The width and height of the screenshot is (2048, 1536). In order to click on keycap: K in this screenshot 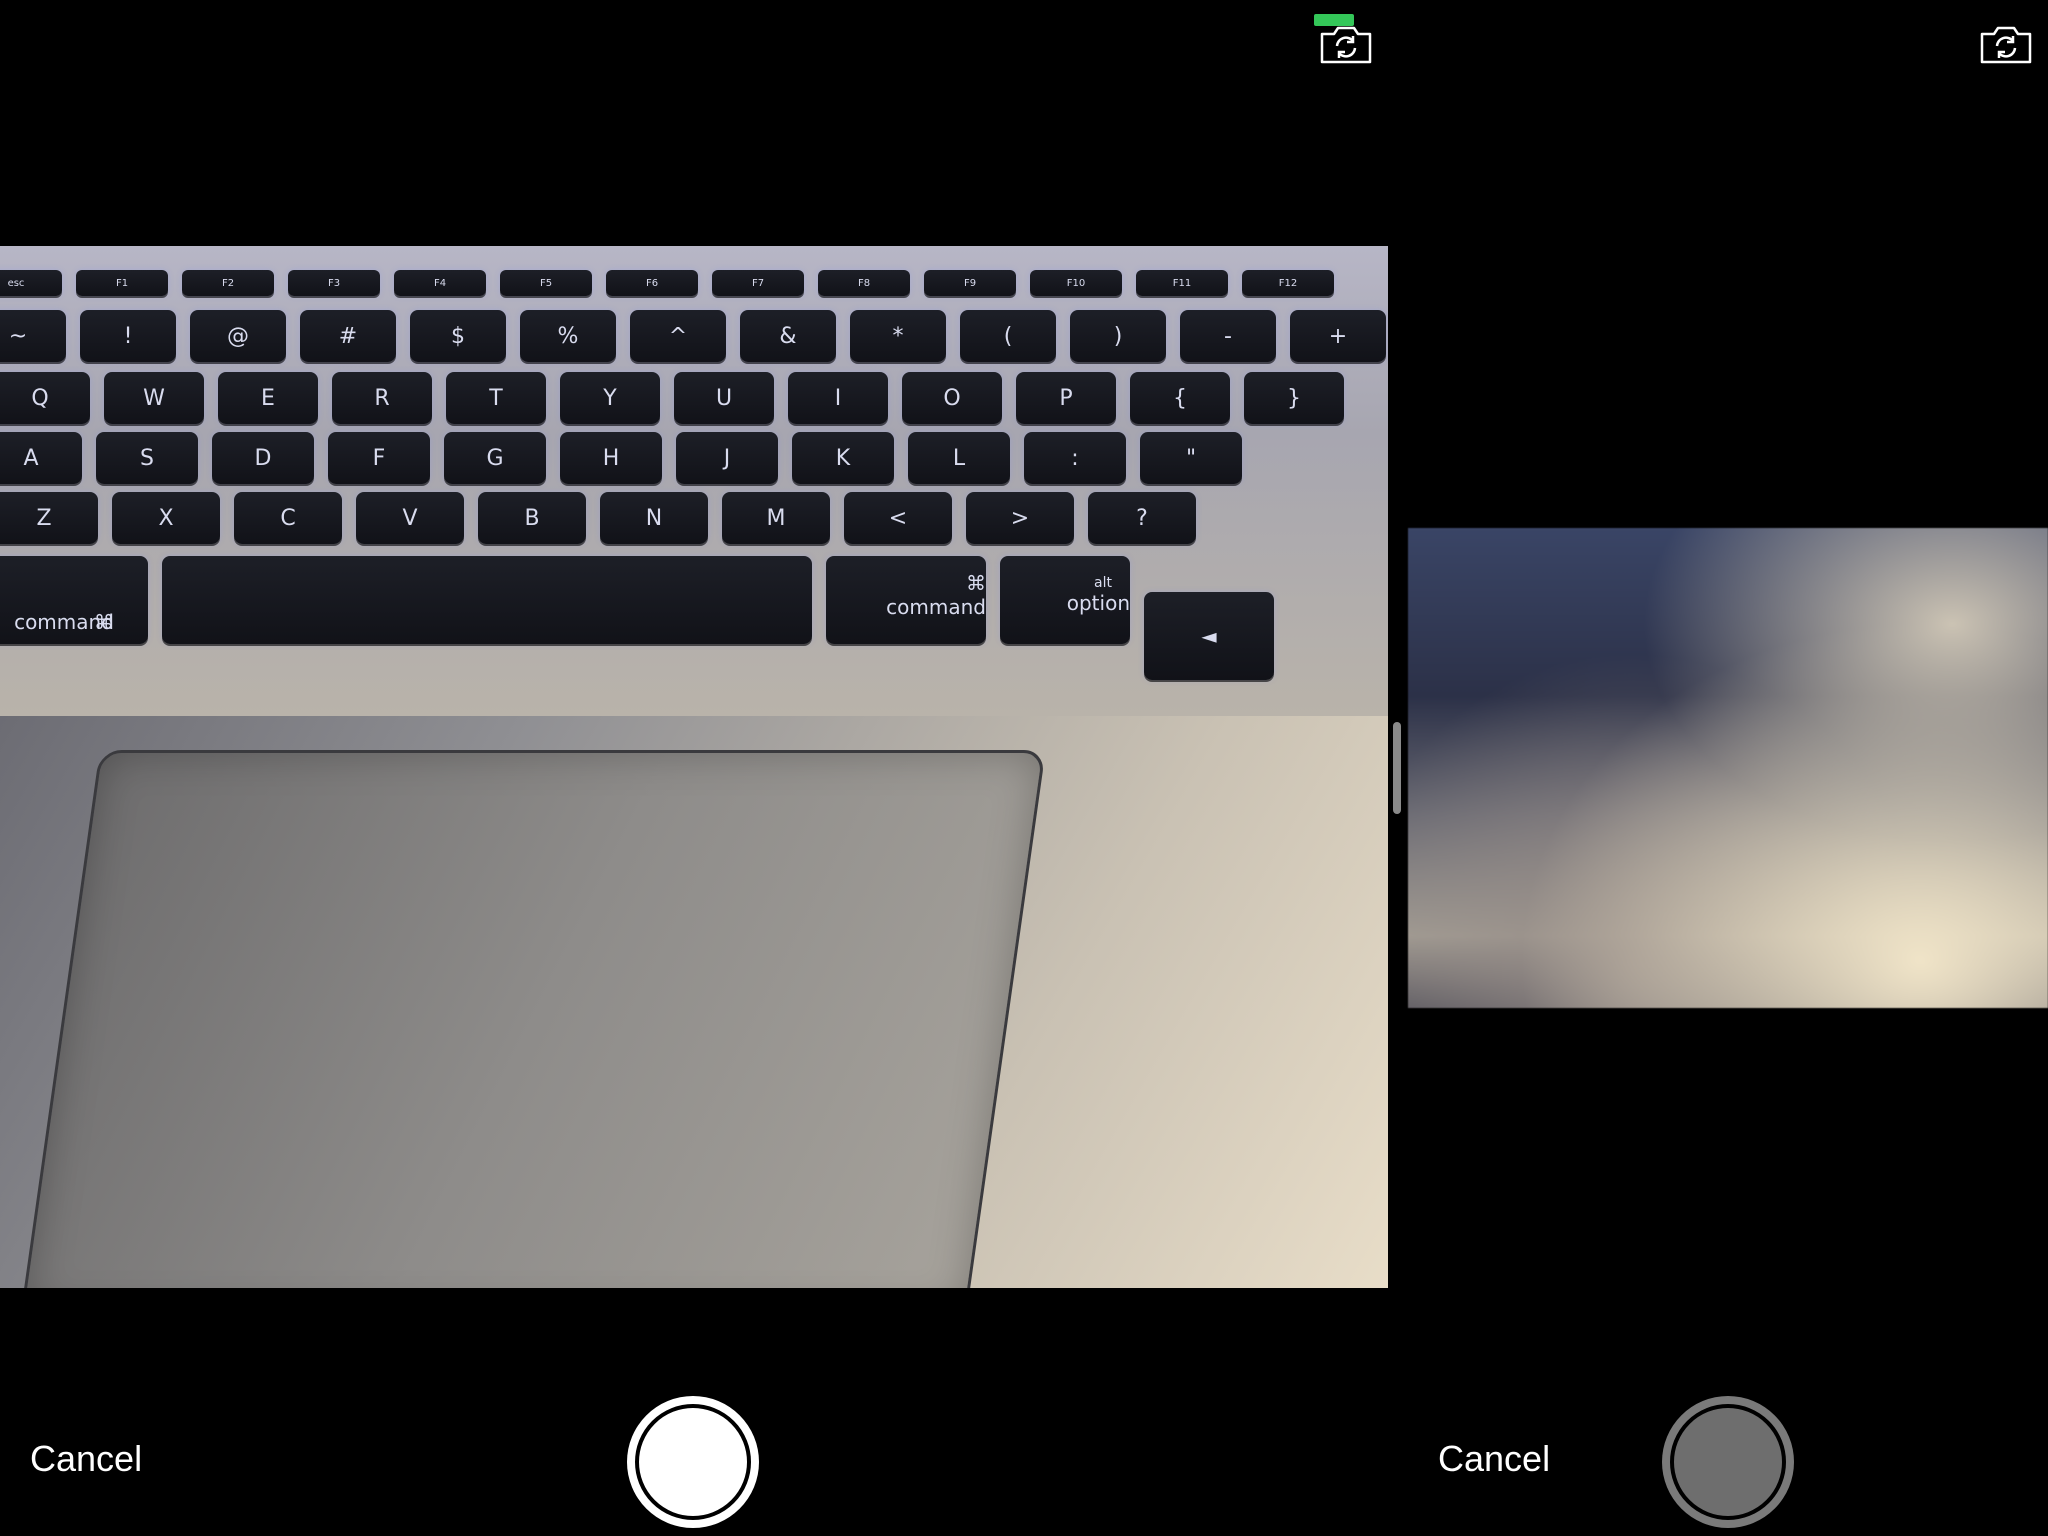, I will do `click(843, 458)`.